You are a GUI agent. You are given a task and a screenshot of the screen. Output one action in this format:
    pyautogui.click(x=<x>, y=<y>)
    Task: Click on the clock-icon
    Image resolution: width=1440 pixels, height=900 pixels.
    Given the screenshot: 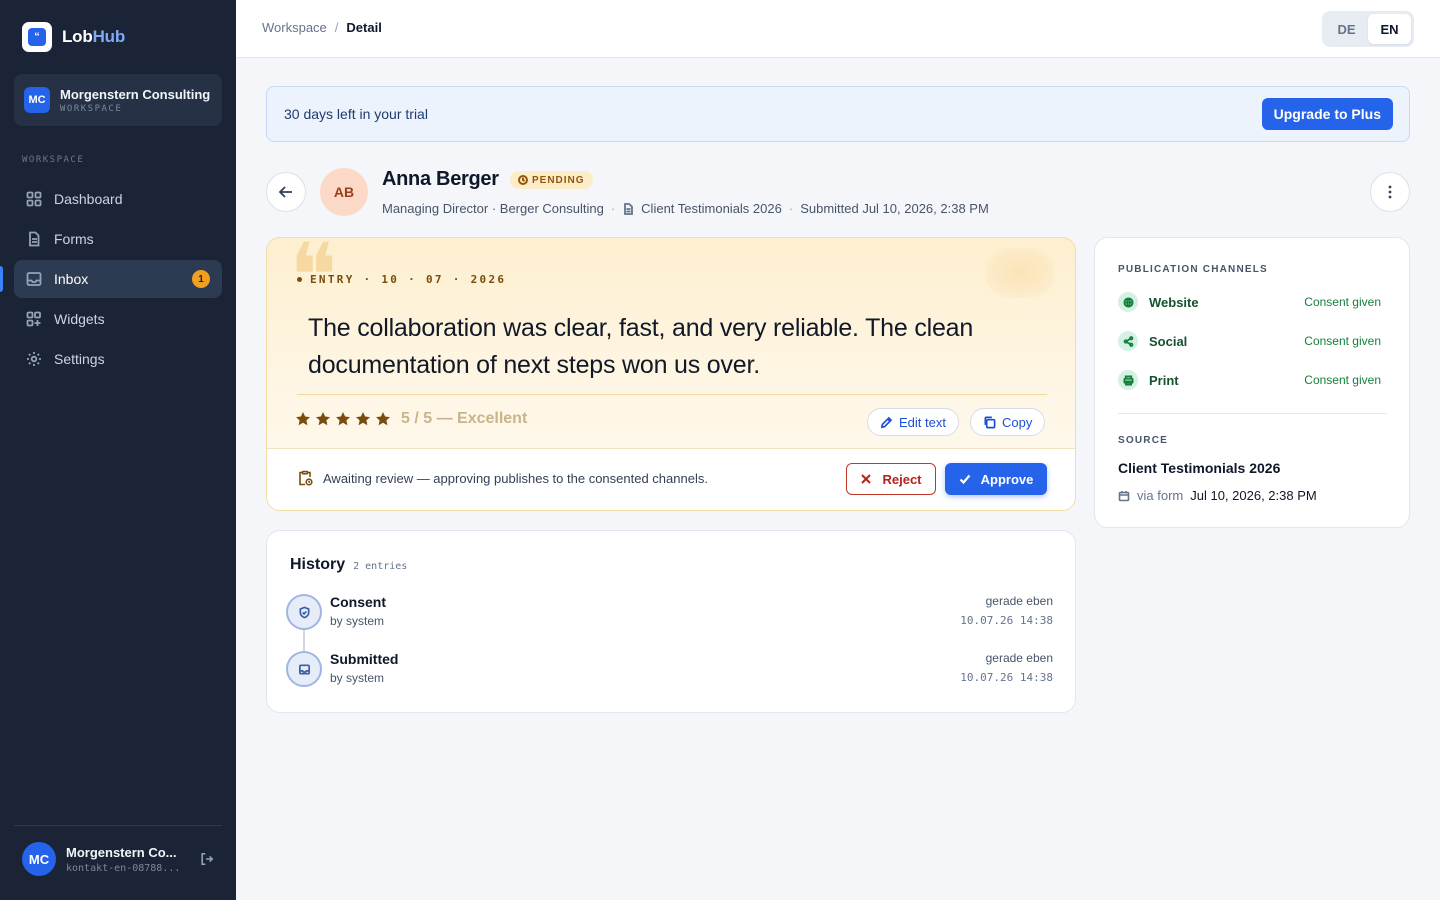 What is the action you would take?
    pyautogui.click(x=523, y=180)
    